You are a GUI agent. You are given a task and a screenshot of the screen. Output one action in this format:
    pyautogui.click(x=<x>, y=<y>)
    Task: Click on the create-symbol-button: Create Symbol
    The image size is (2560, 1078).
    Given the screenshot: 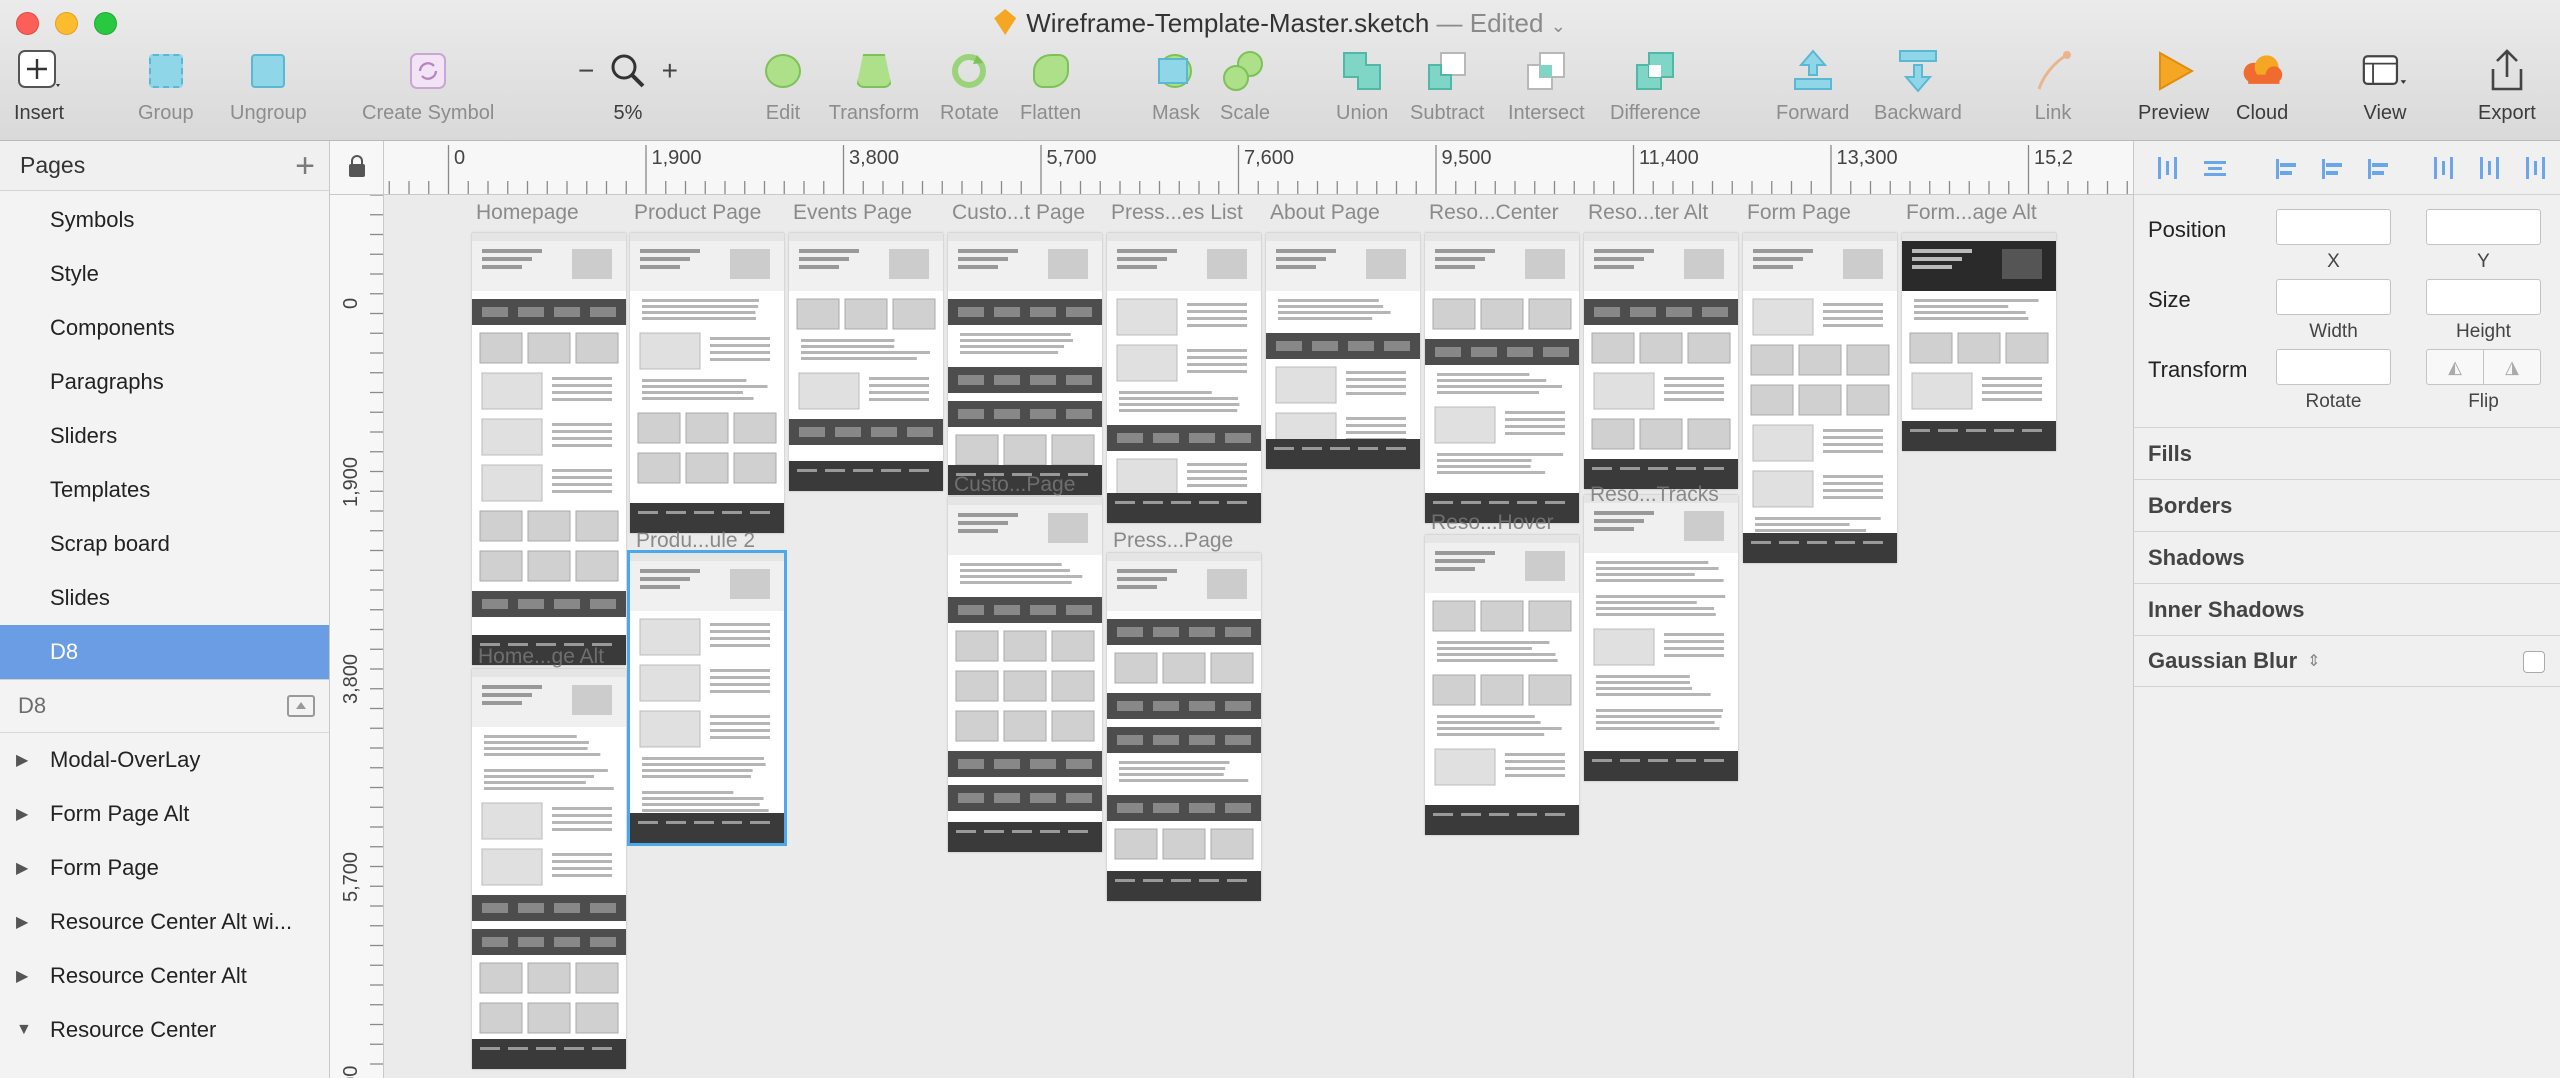 What is the action you would take?
    pyautogui.click(x=428, y=92)
    